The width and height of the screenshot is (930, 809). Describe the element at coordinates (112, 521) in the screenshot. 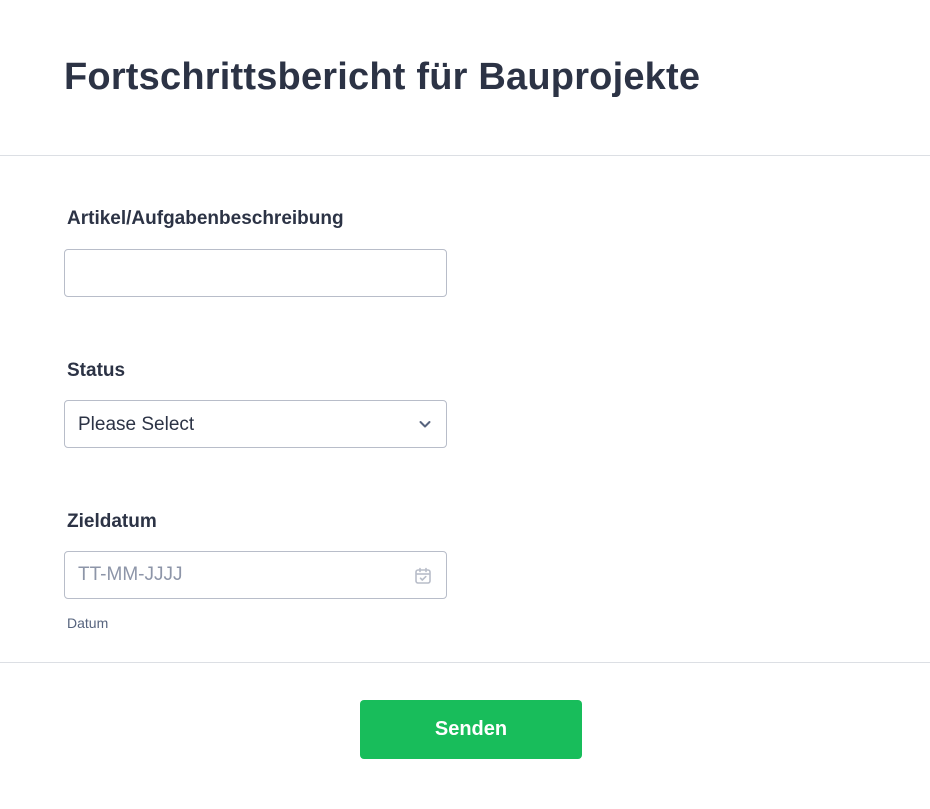

I see `target-date-label: Zieldatum` at that location.